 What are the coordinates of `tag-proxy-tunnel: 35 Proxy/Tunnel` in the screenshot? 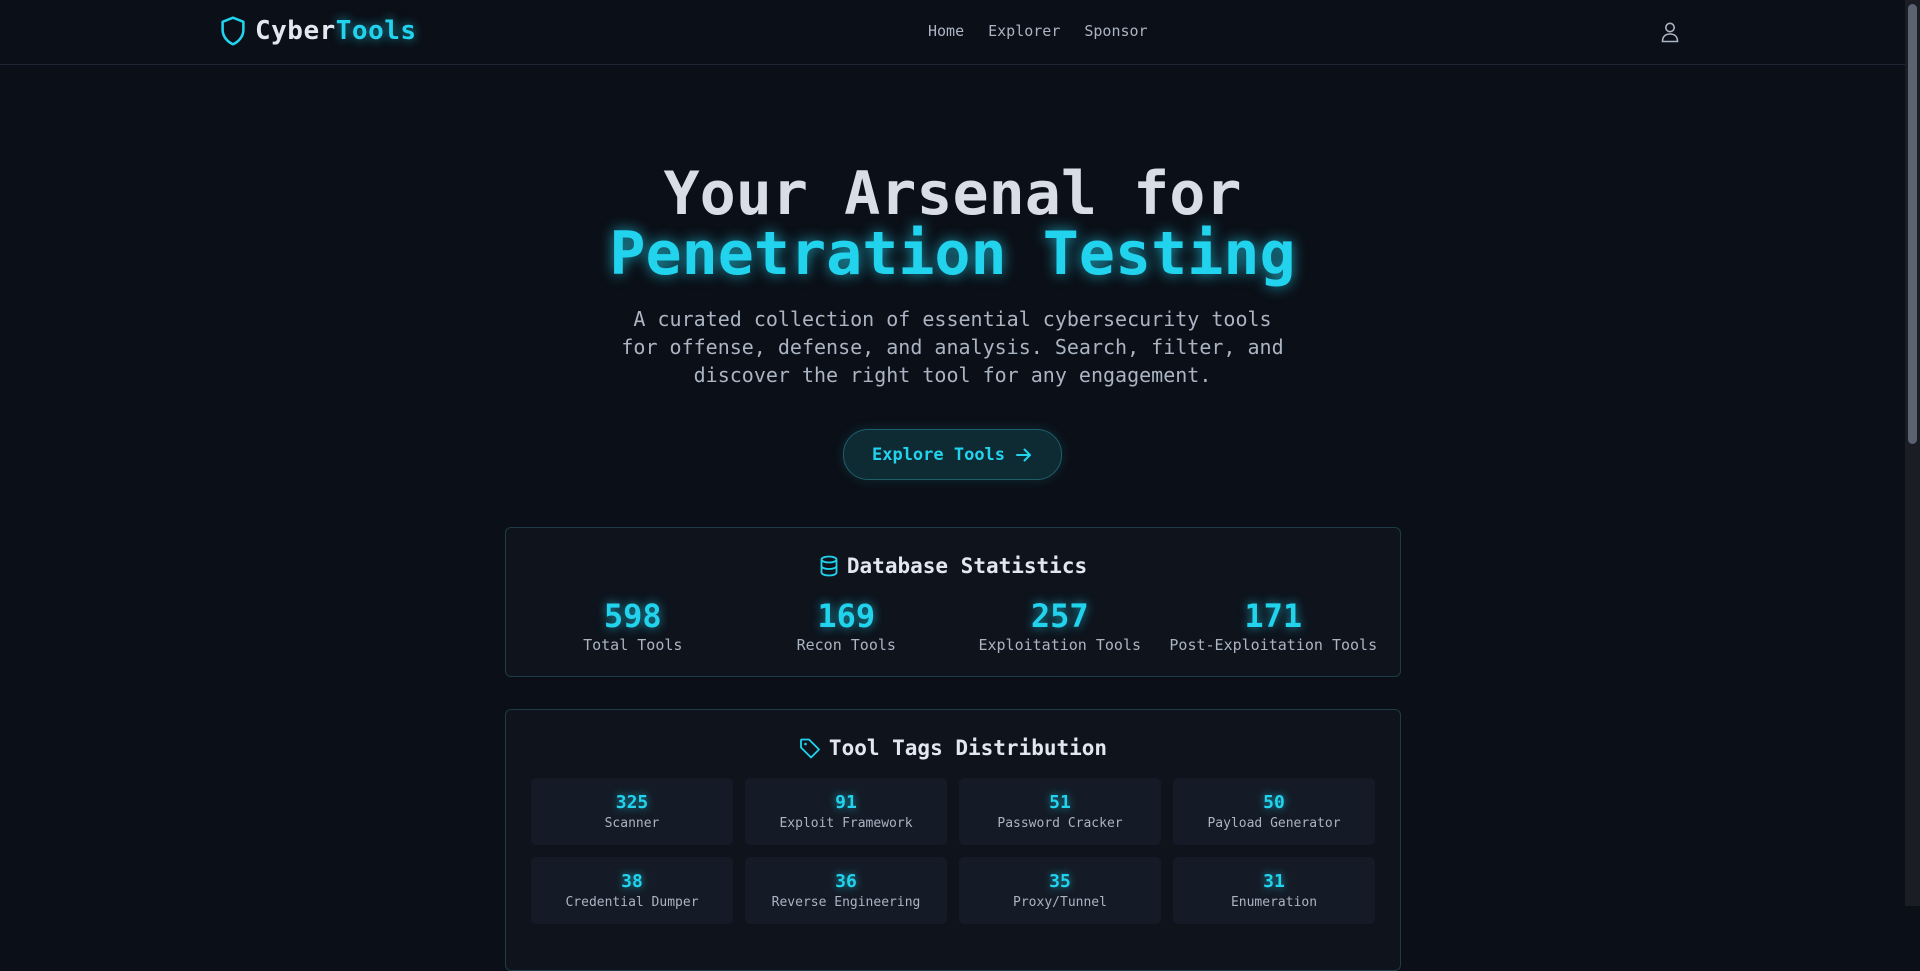 It's located at (1060, 890).